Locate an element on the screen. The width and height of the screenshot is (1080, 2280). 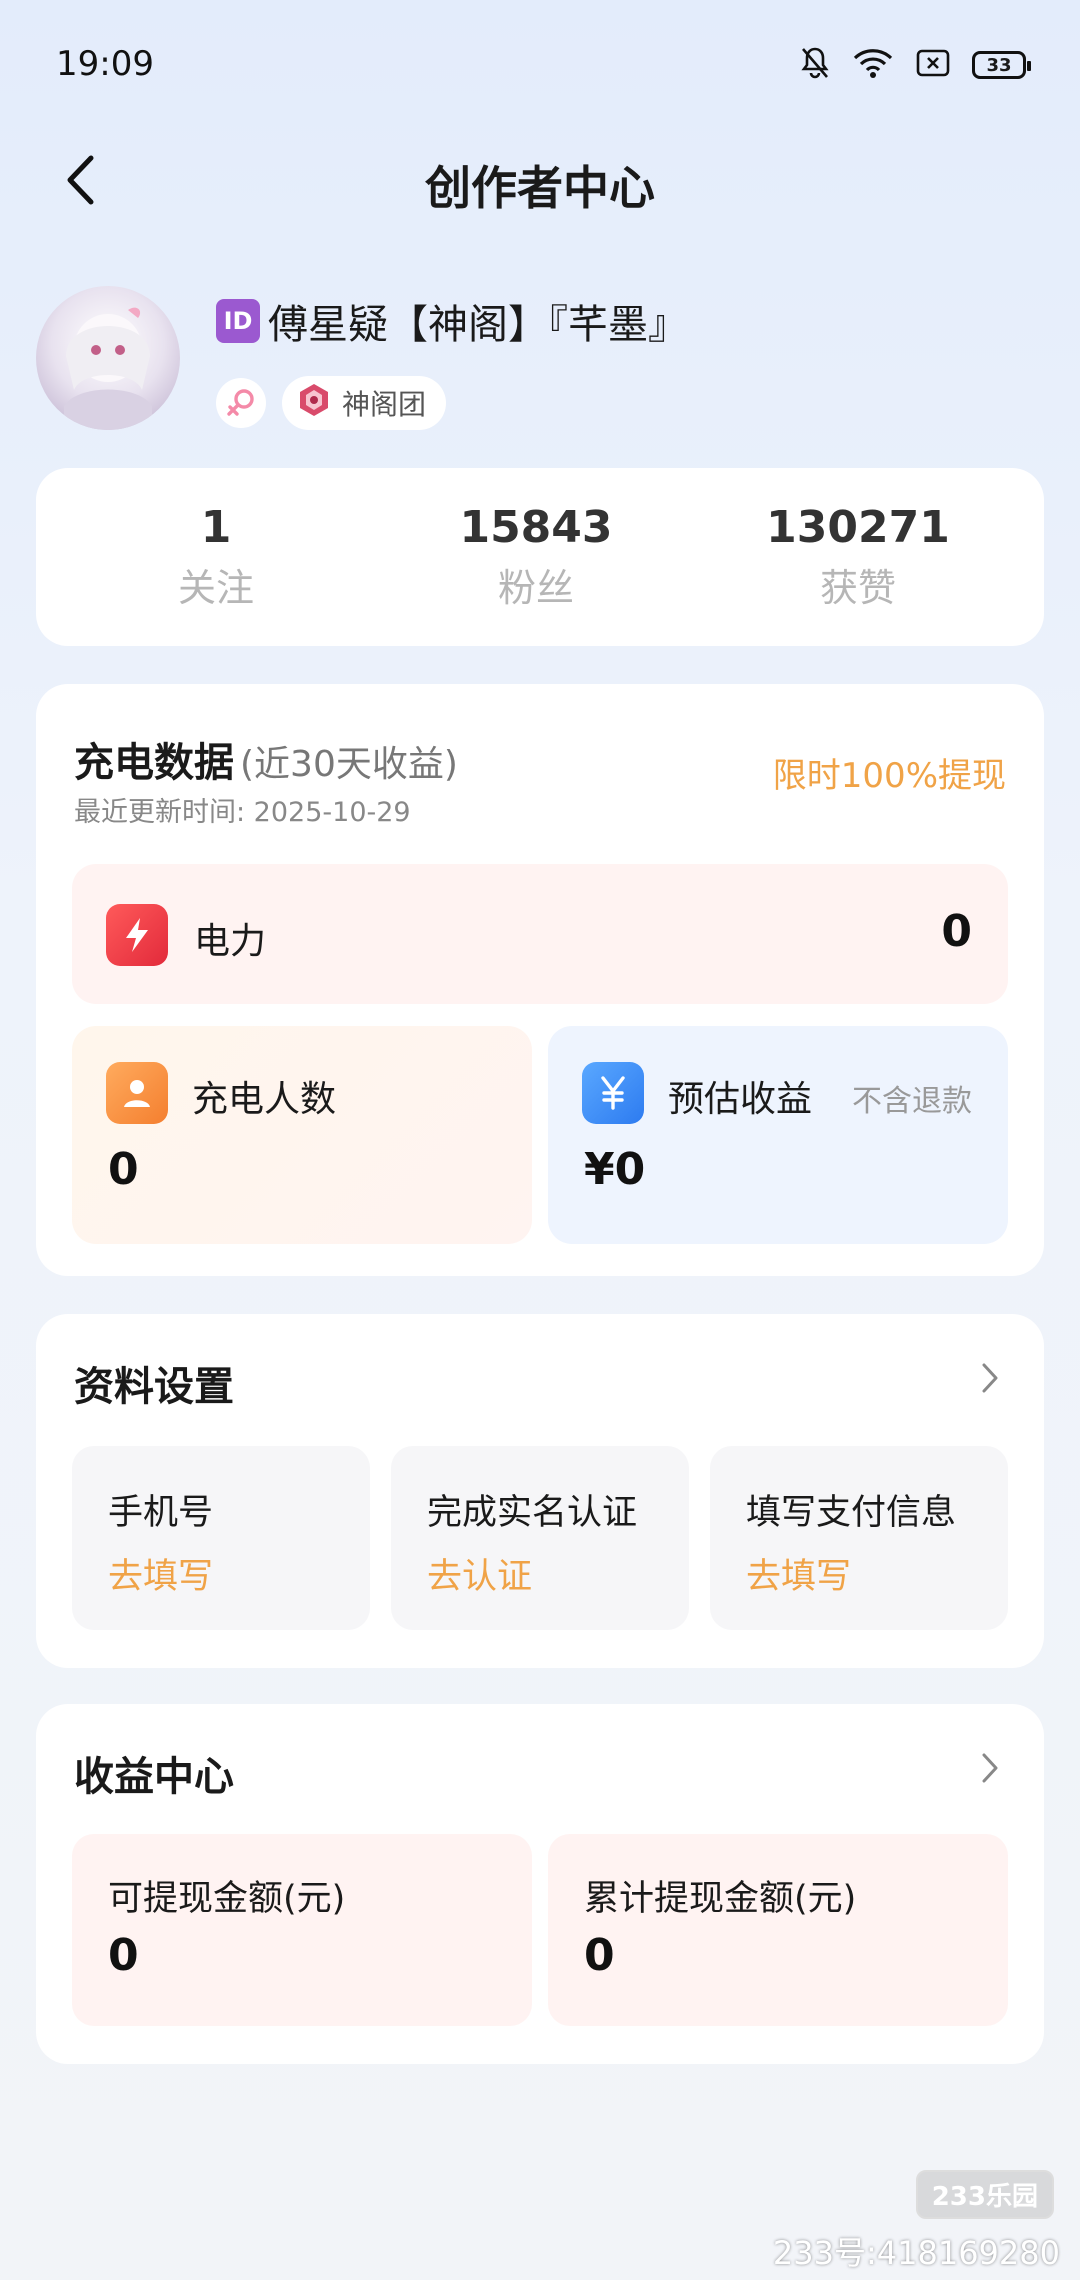
group-badge: 神阁团 is located at coordinates (364, 403).